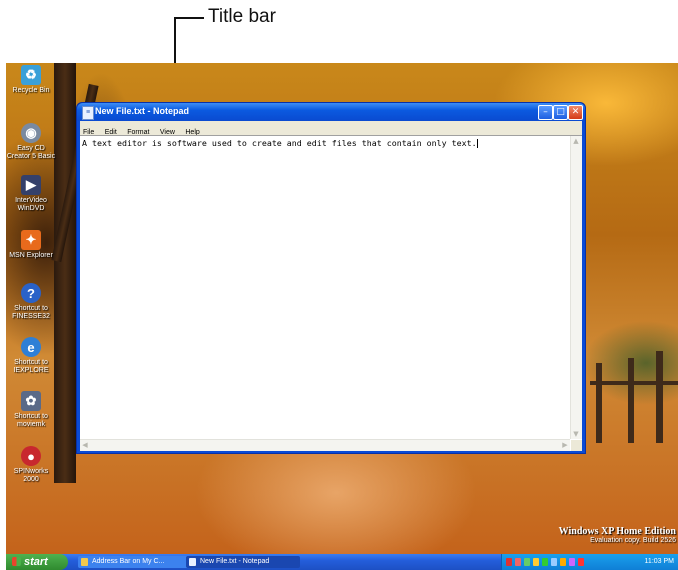 This screenshot has height=570, width=678. Describe the element at coordinates (31, 366) in the screenshot. I see `desktop-icon-label: Shortcut to IEXPLORE` at that location.